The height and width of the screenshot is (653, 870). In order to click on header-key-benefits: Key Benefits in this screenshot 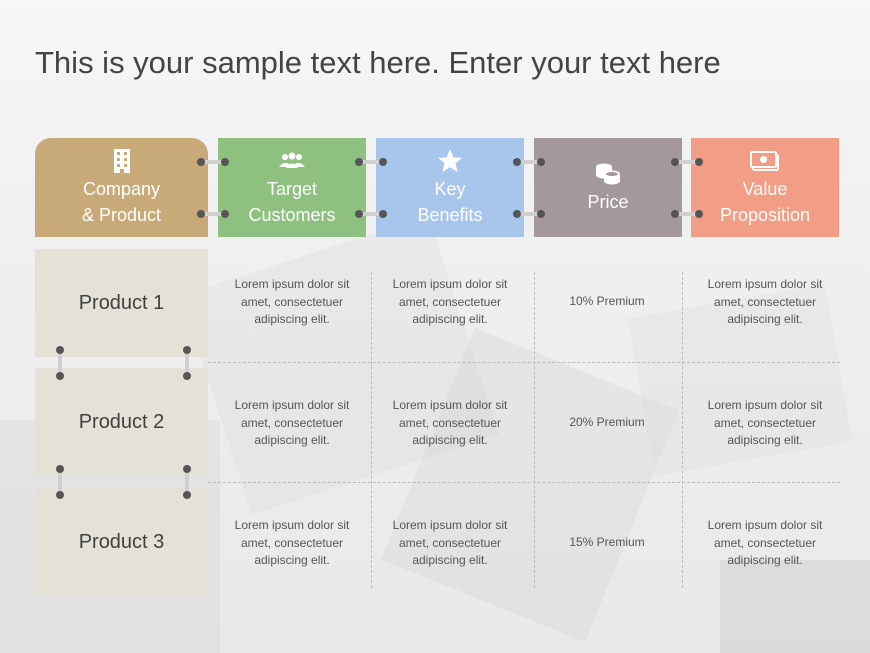, I will do `click(450, 187)`.